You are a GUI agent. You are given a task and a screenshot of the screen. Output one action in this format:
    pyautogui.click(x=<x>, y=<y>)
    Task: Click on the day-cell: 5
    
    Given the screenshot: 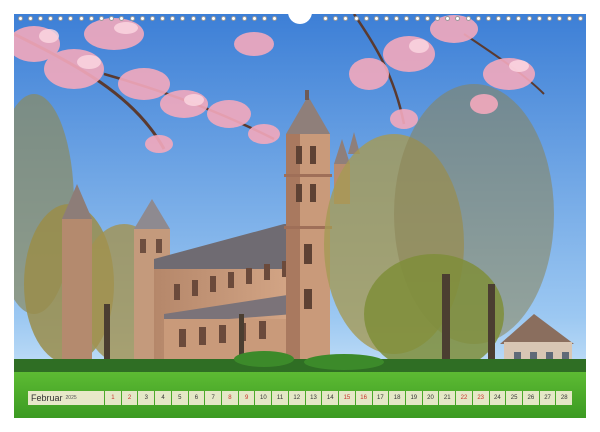 What is the action you would take?
    pyautogui.click(x=179, y=398)
    